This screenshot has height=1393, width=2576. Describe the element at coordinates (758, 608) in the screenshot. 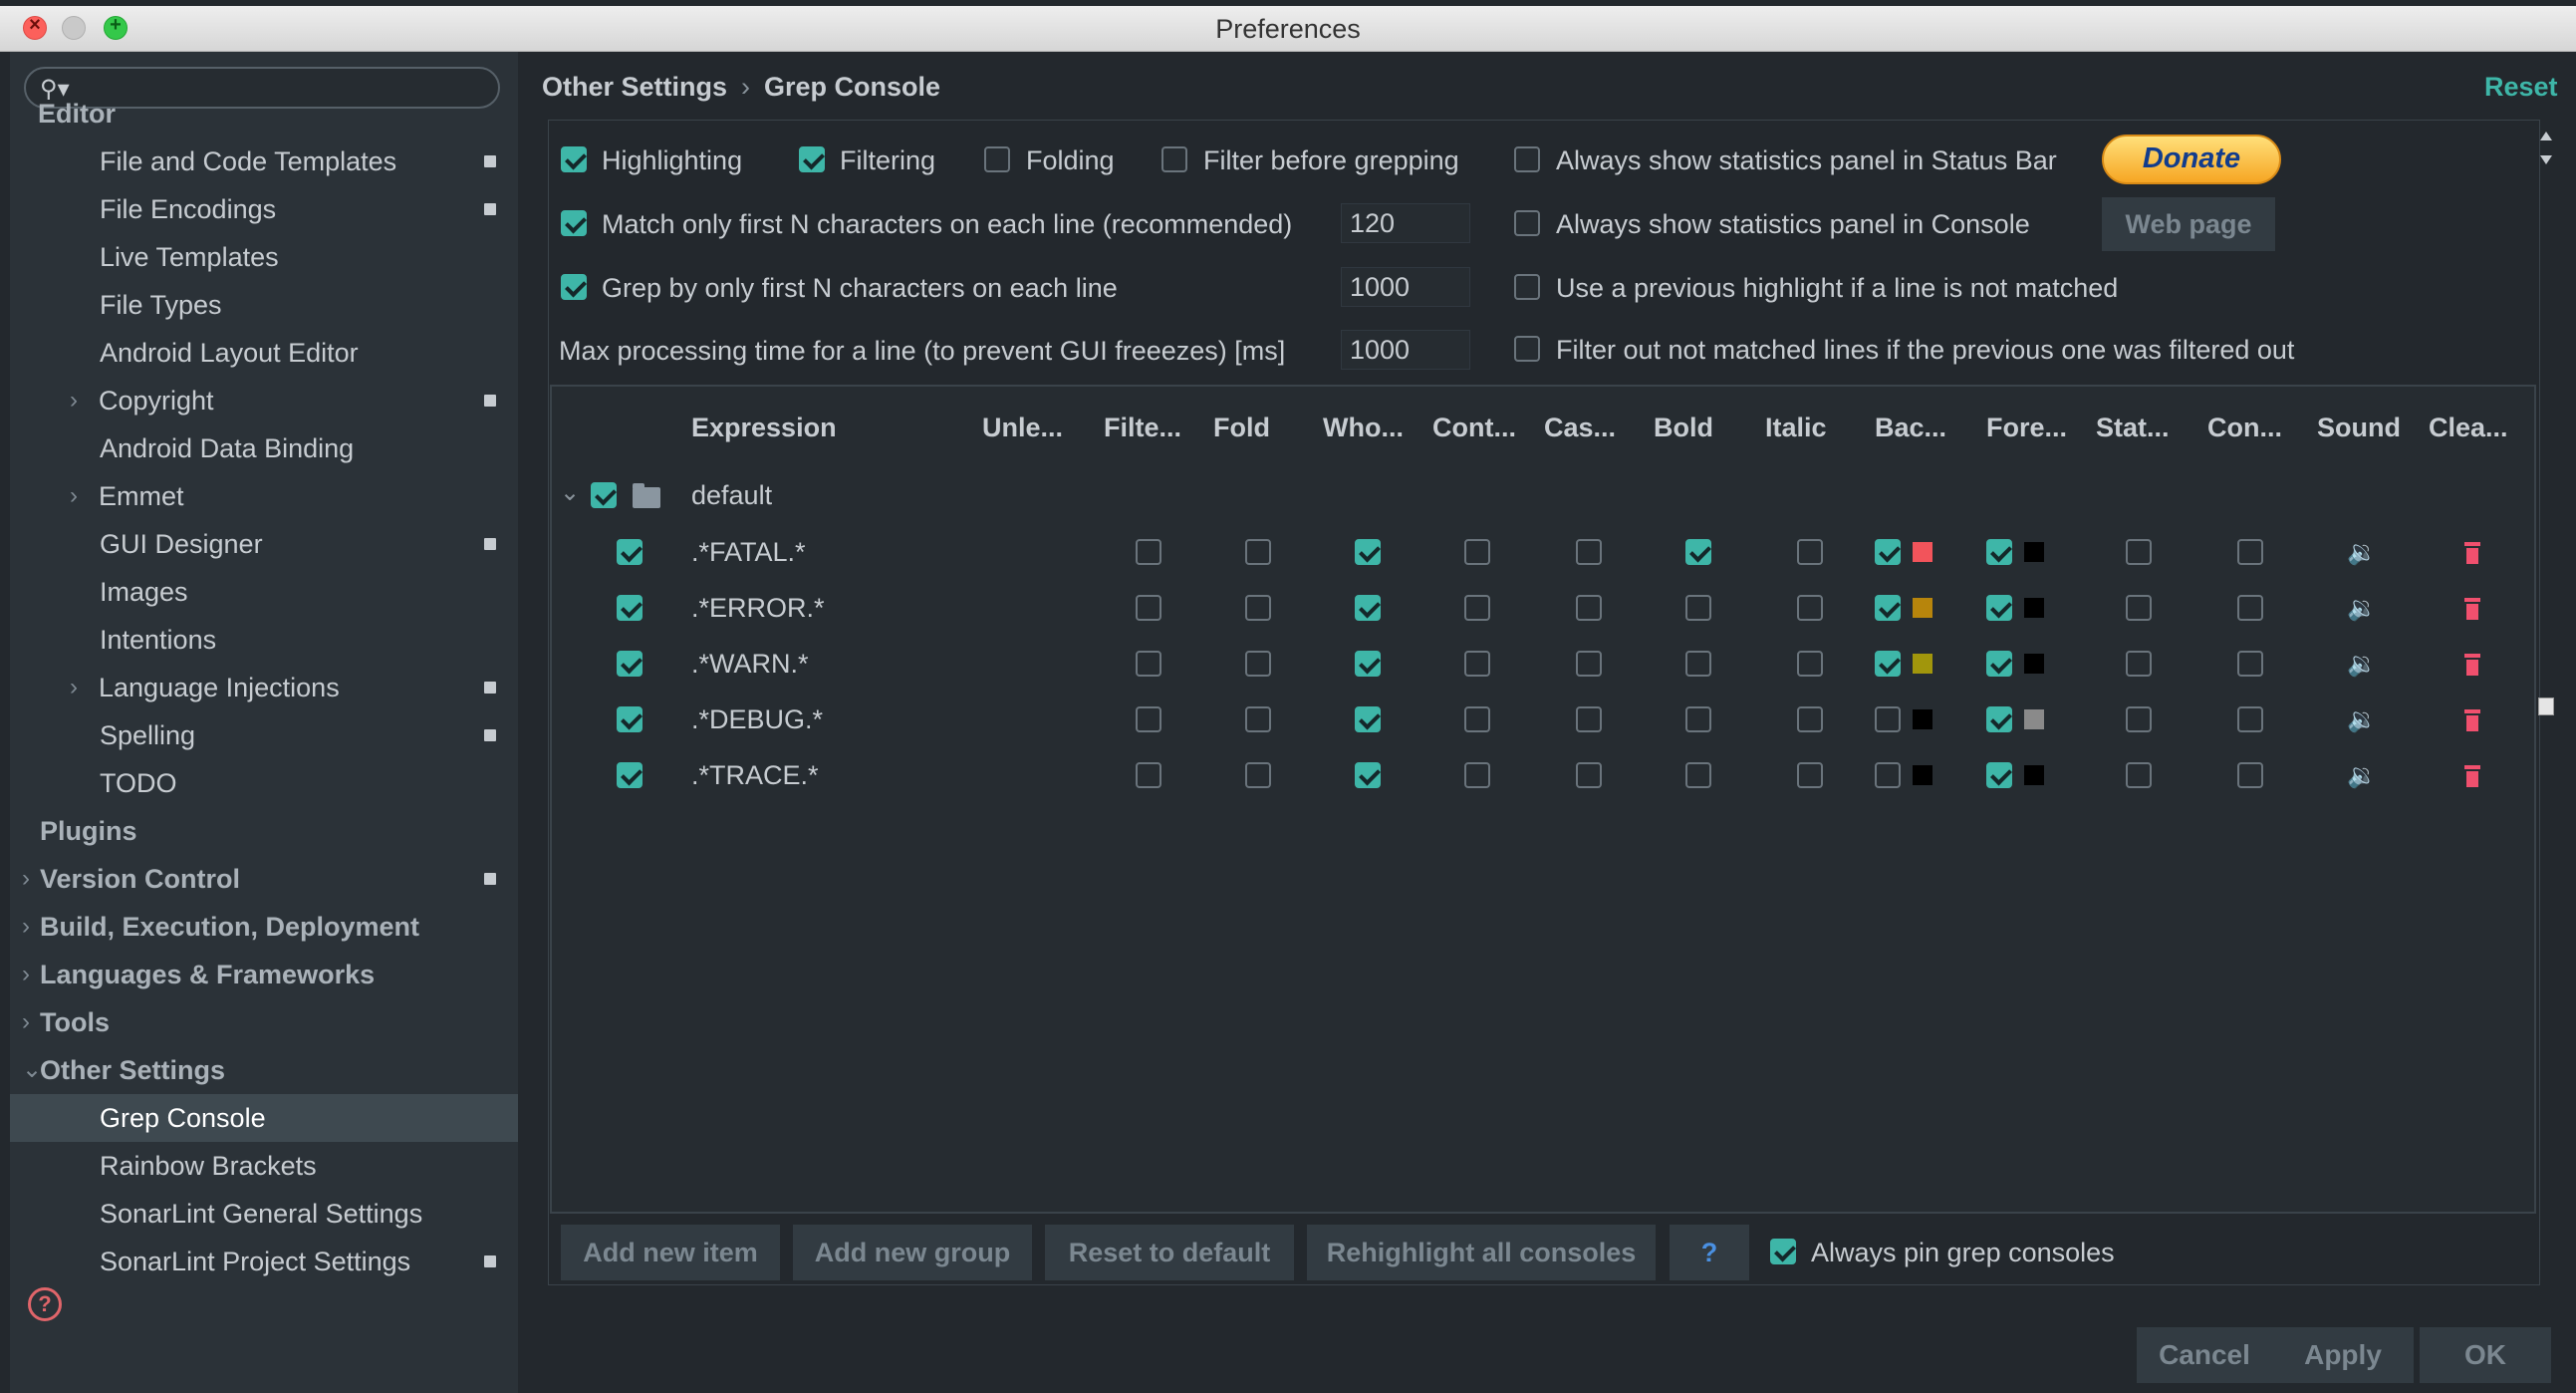

I see `row-expression: .*ERROR.*` at that location.